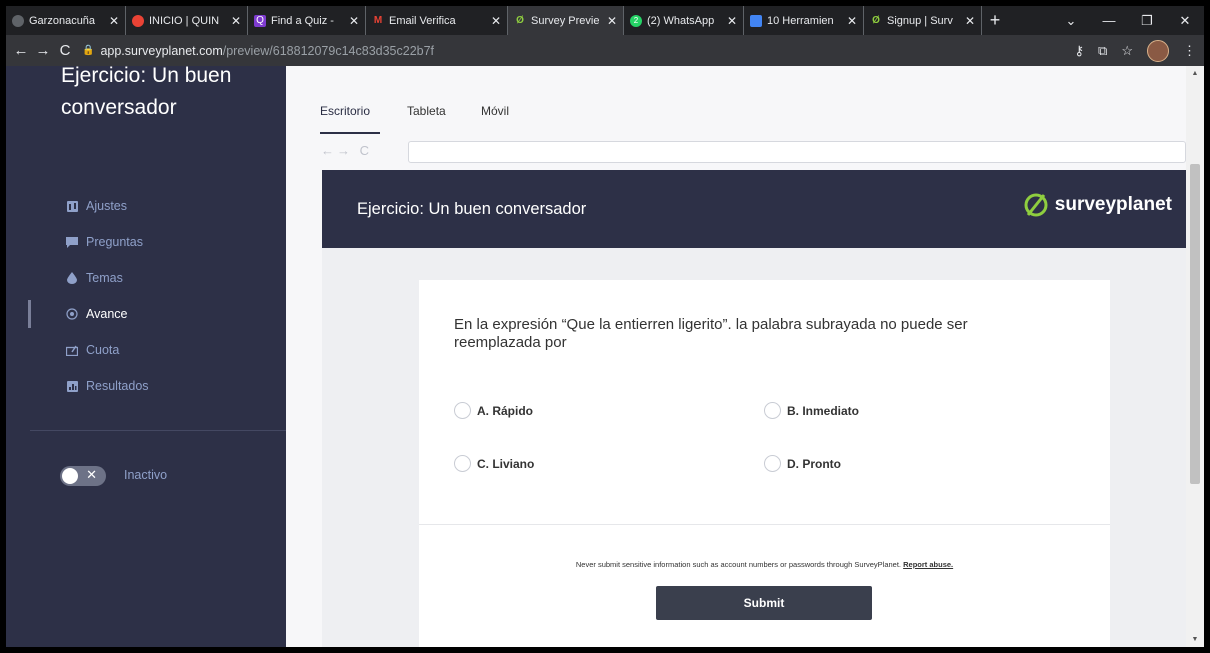 This screenshot has height=653, width=1210. I want to click on whatsapp-icon: 2, so click(636, 20).